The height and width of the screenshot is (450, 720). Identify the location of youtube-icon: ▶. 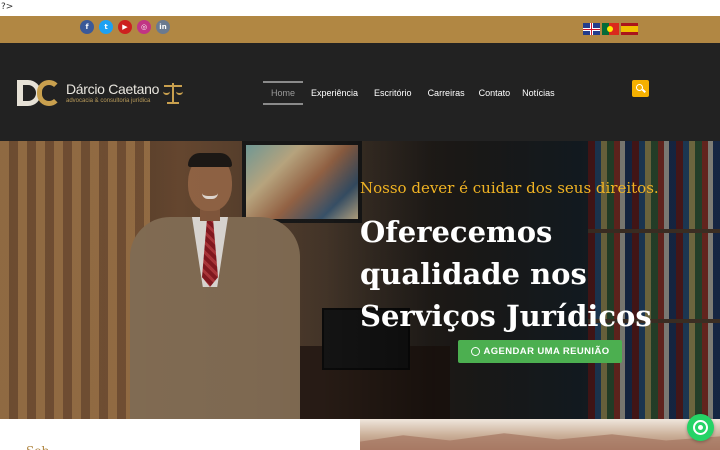
(125, 27).